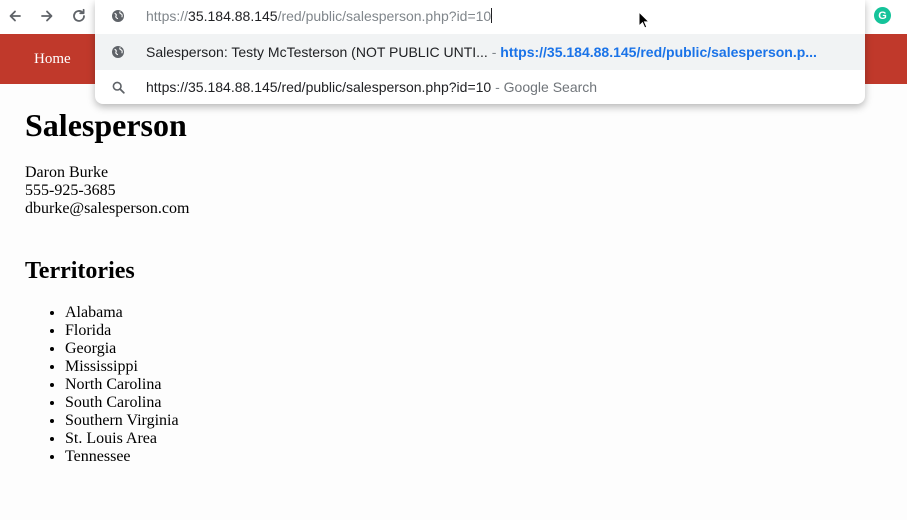  I want to click on search-icon, so click(118, 87).